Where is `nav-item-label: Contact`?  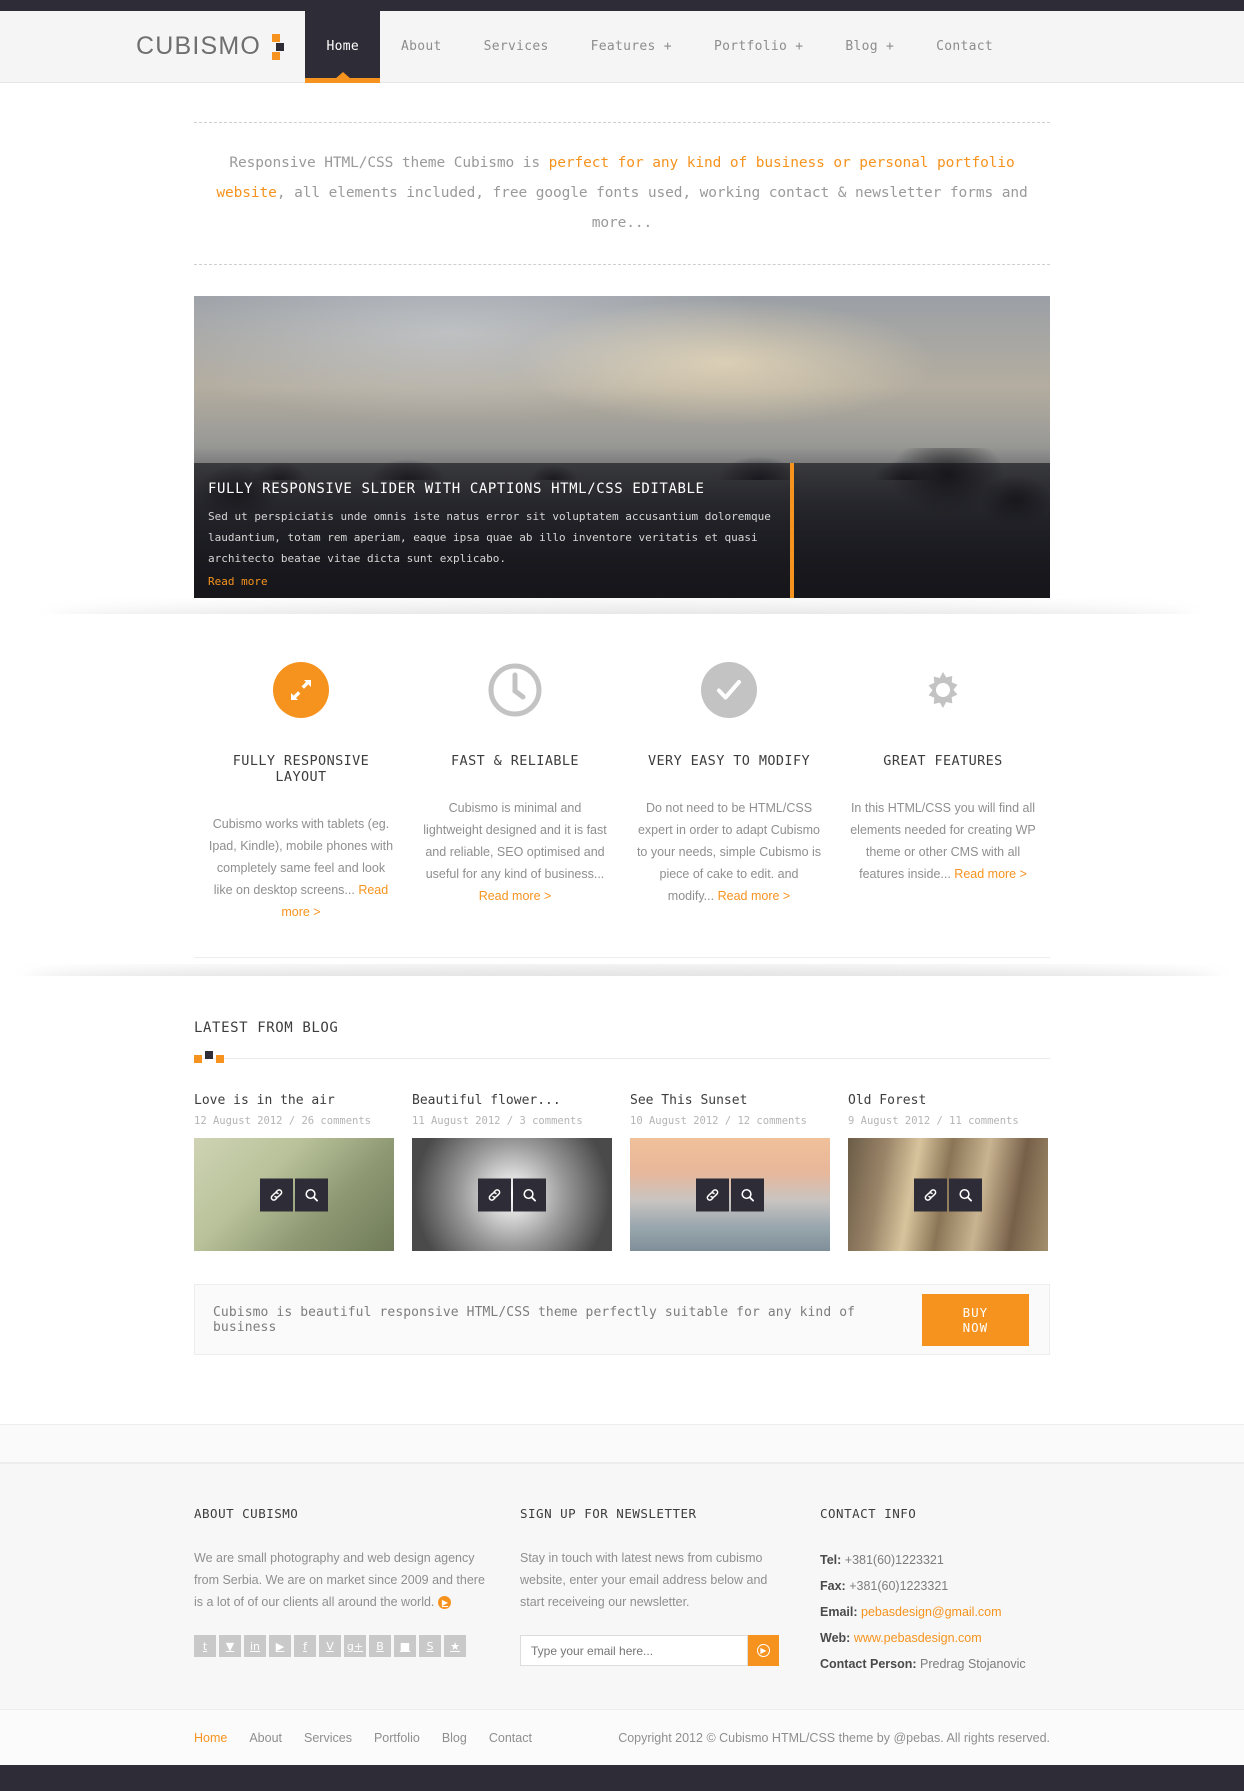
nav-item-label: Contact is located at coordinates (964, 46).